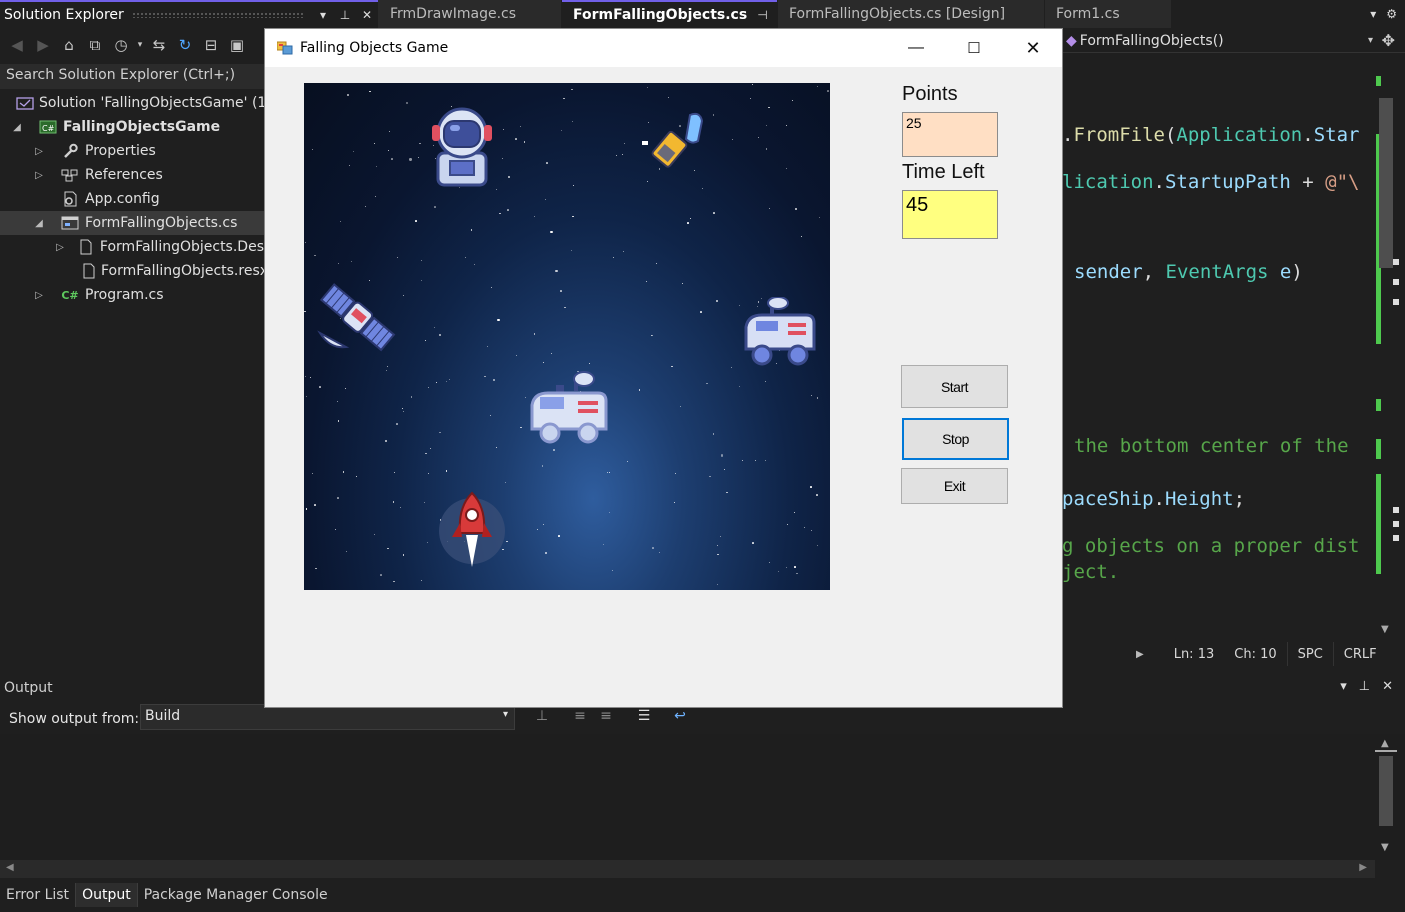 This screenshot has width=1405, height=912. What do you see at coordinates (1217, 446) in the screenshot?
I see `code-comment-line: the bottom center of the` at bounding box center [1217, 446].